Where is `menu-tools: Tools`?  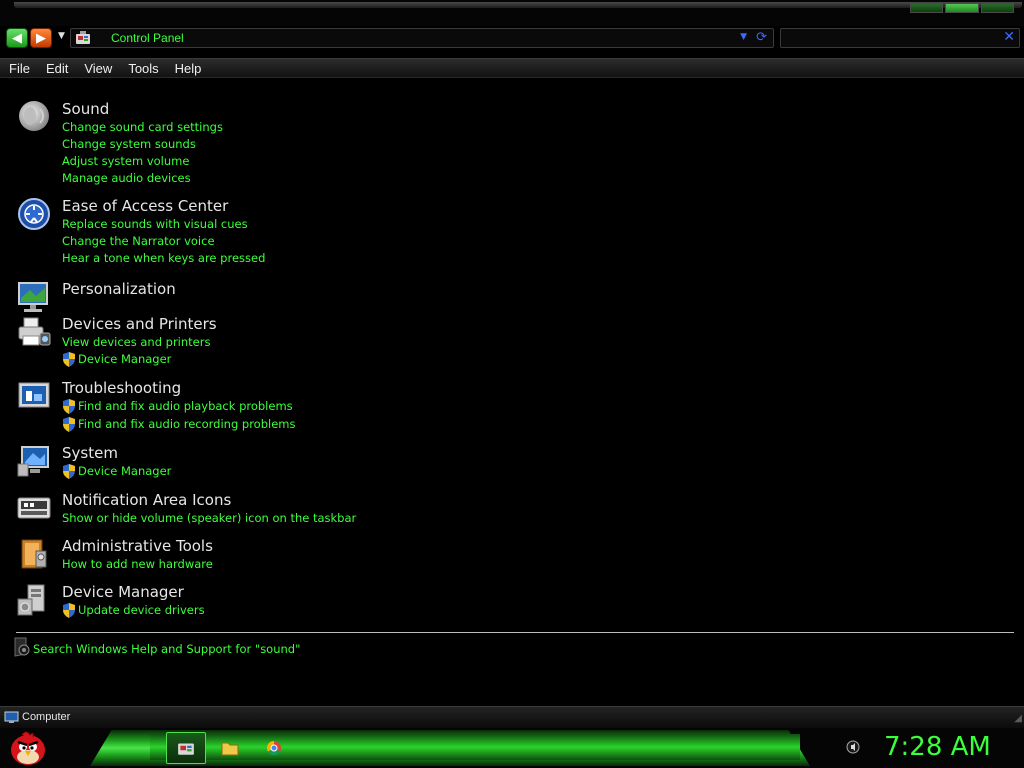 menu-tools: Tools is located at coordinates (142, 68).